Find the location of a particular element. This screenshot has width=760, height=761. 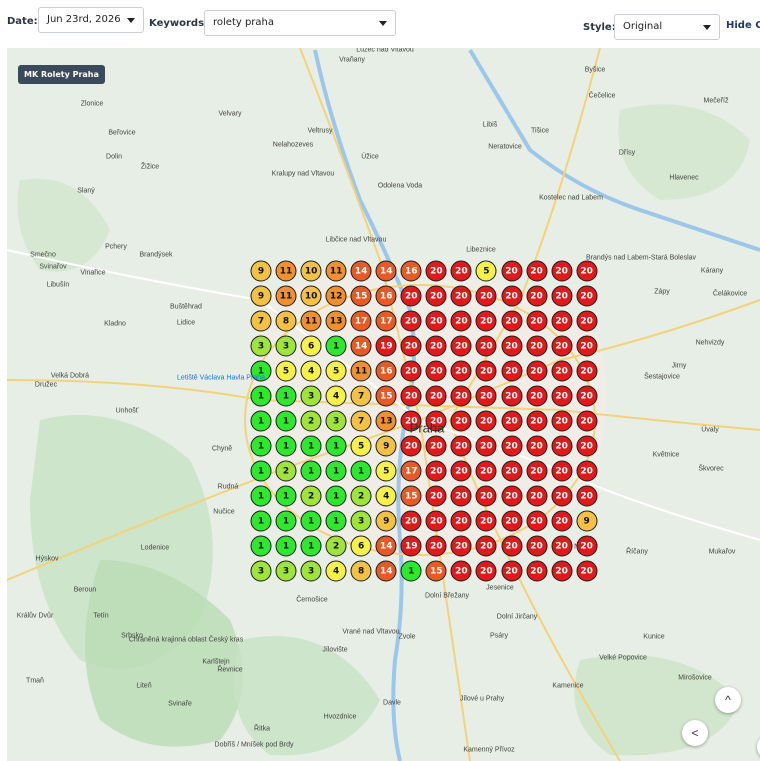

style-select: Original is located at coordinates (667, 27).